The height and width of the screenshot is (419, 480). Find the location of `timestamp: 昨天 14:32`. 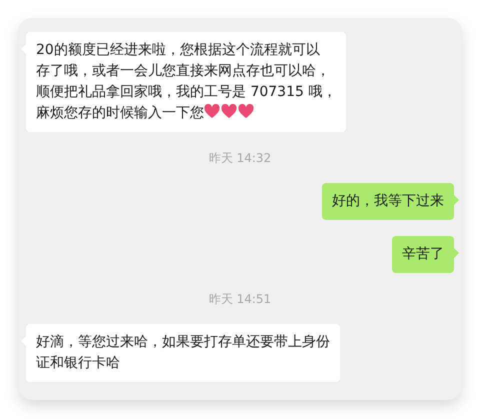

timestamp: 昨天 14:32 is located at coordinates (240, 158).